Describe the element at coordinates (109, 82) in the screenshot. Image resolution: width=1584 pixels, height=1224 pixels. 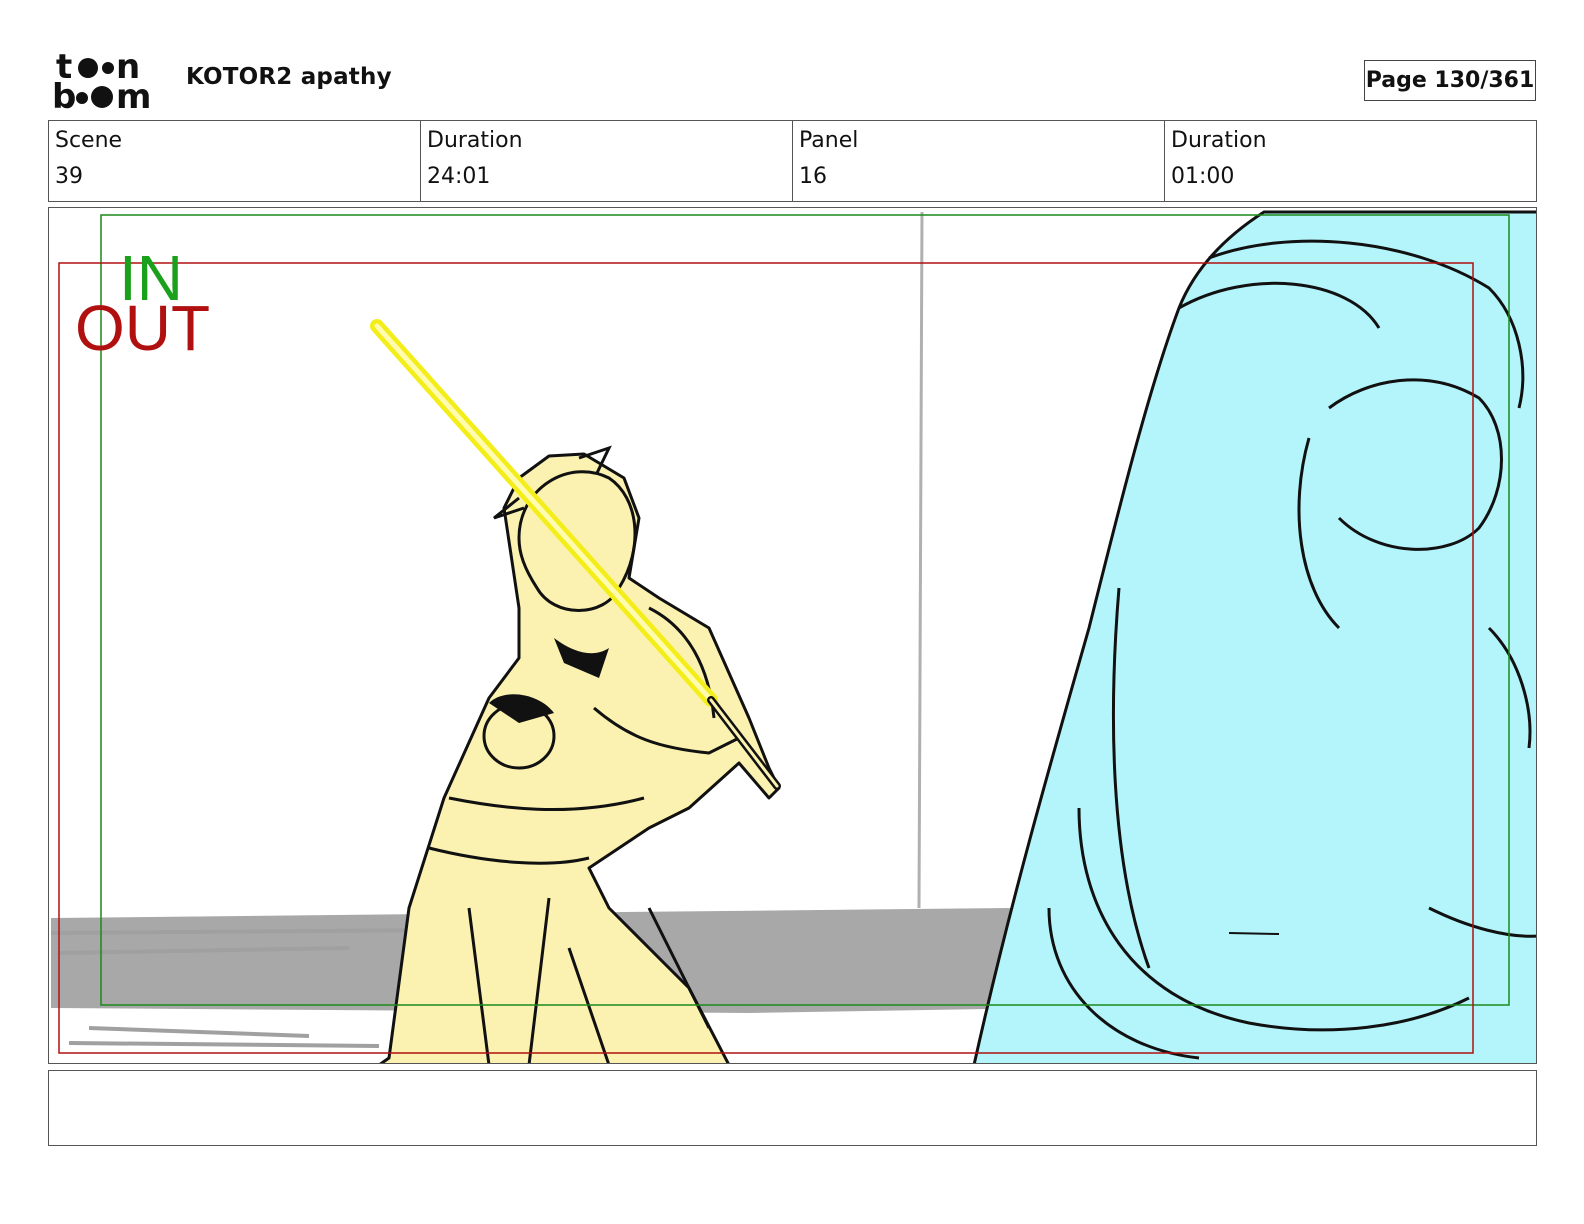
I see `toon-boom-logo: t n b m` at that location.